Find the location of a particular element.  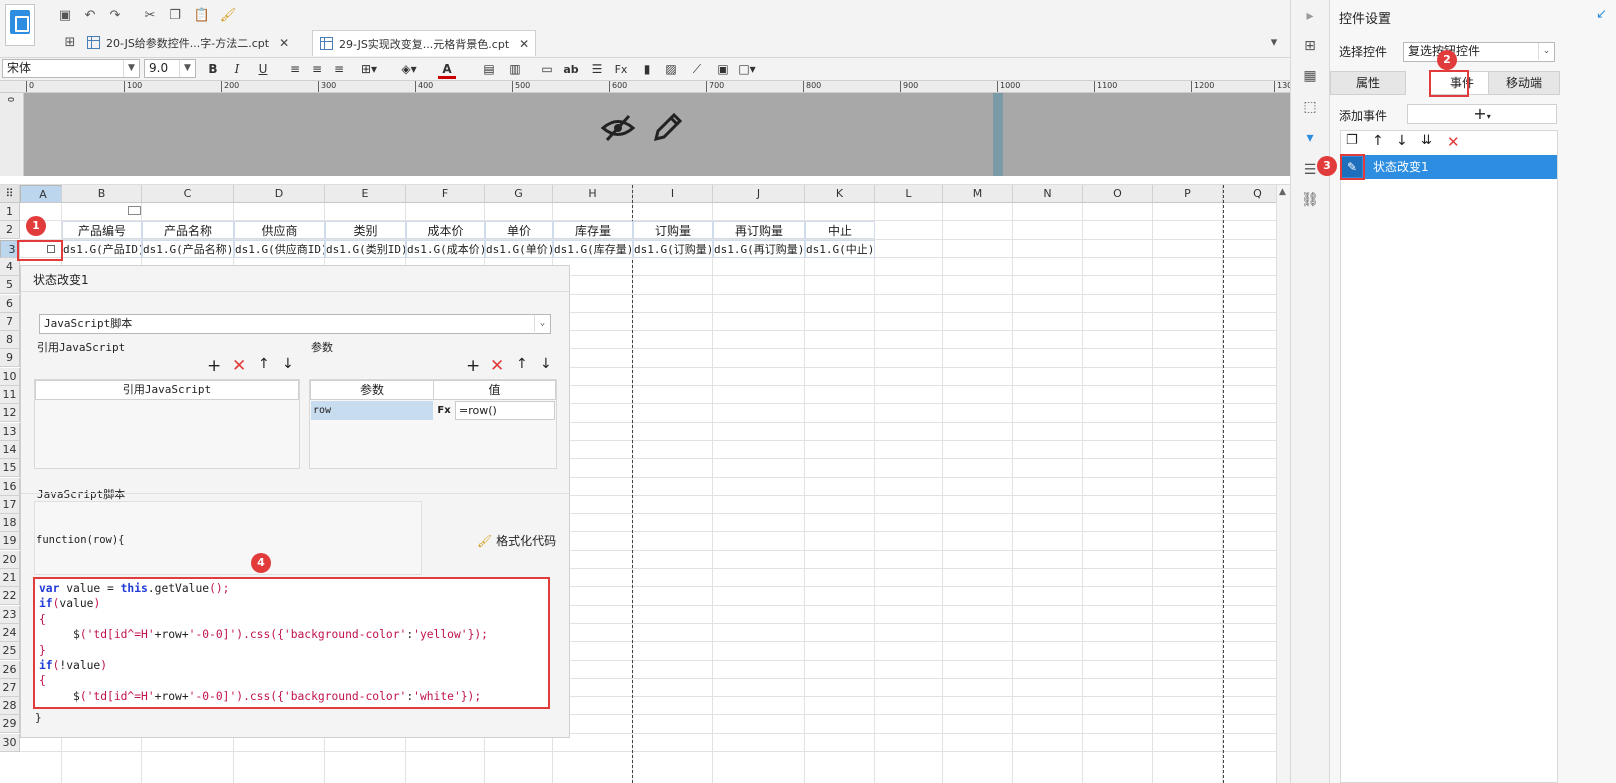

hidden-eye-icon is located at coordinates (618, 128).